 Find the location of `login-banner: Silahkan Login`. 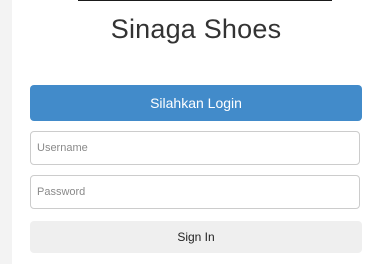

login-banner: Silahkan Login is located at coordinates (196, 103).